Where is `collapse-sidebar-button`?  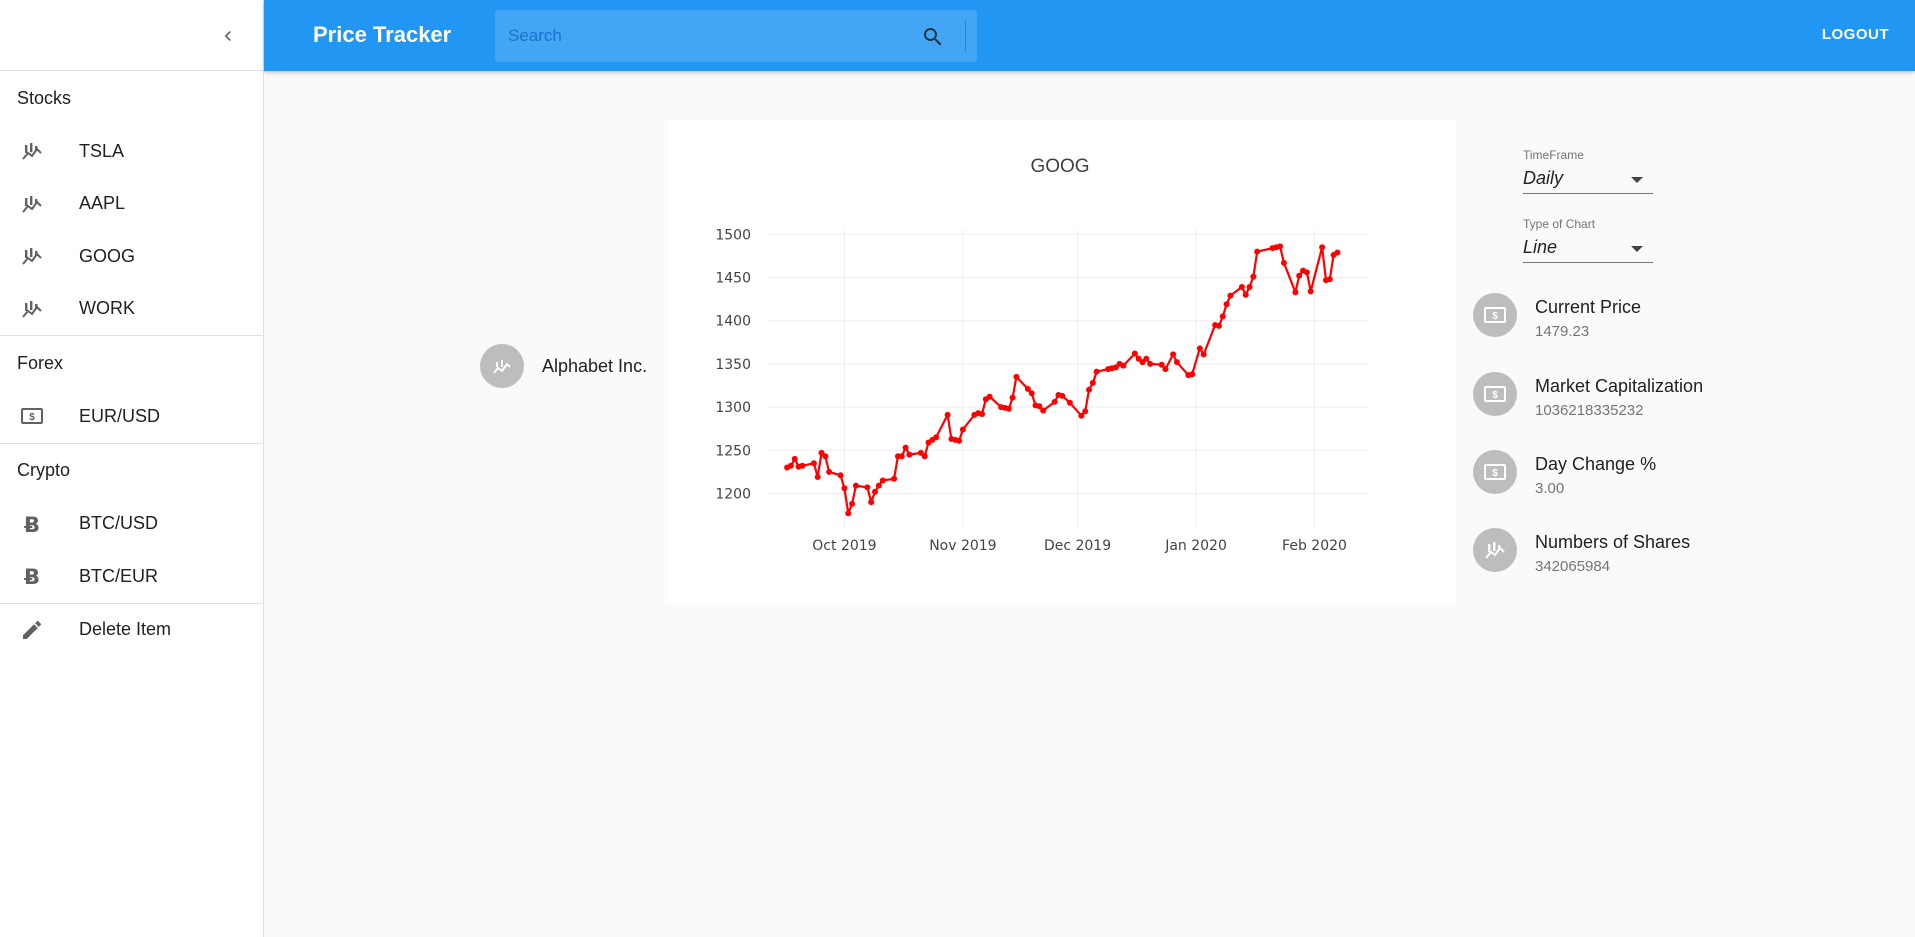 collapse-sidebar-button is located at coordinates (228, 36).